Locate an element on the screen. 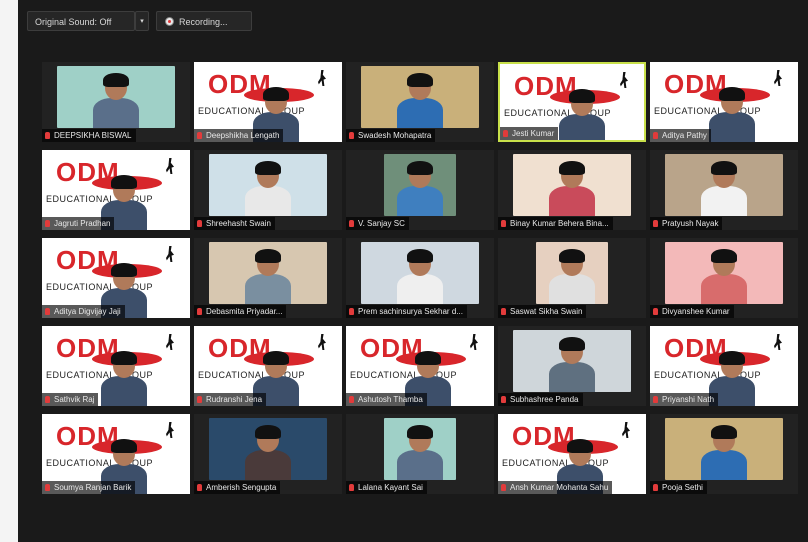 This screenshot has height=542, width=808. participant-tile: Amberish Sengupta is located at coordinates (268, 454).